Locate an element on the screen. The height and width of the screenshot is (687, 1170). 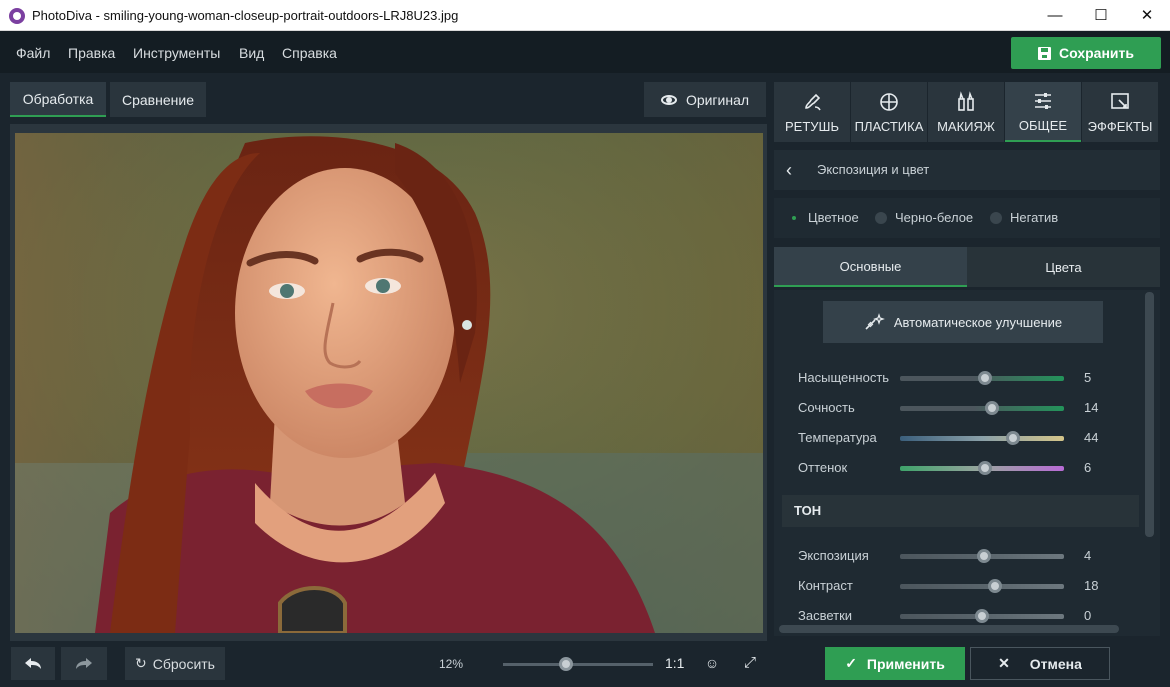
mode-bw-label: Черно-белое is located at coordinates (934, 217).